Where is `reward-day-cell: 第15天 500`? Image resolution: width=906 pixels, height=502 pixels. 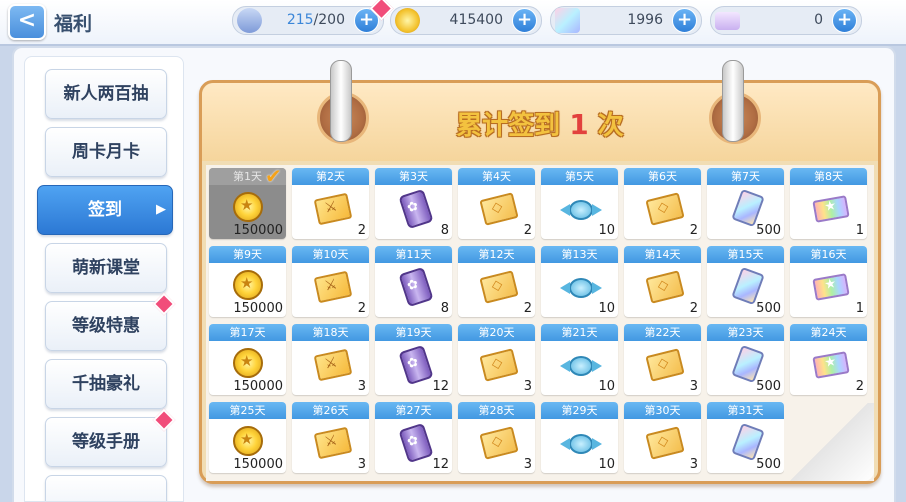
reward-day-cell: 第15天 500 is located at coordinates (745, 281).